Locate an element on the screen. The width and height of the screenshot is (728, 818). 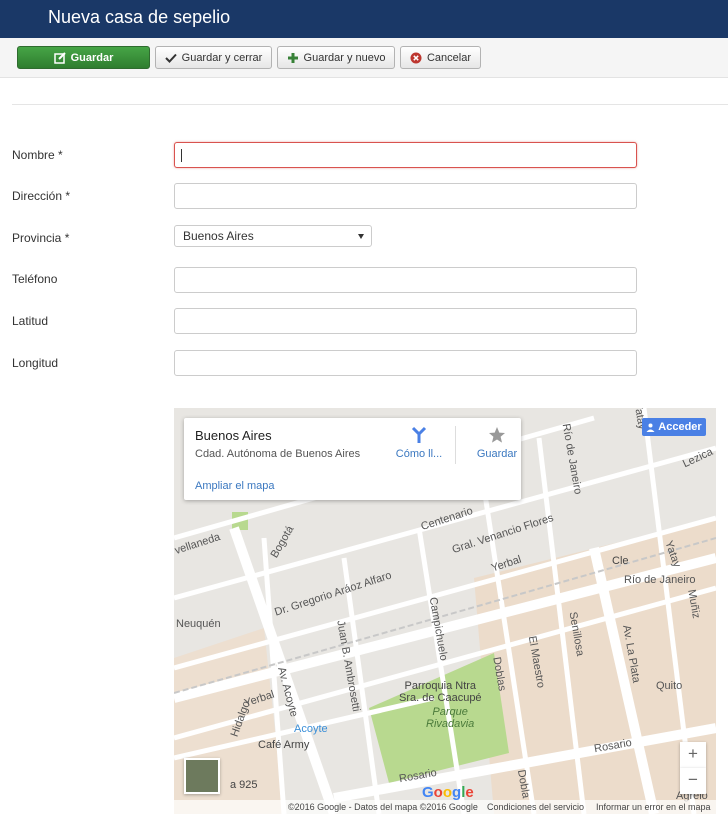
user-icon is located at coordinates (650, 427).